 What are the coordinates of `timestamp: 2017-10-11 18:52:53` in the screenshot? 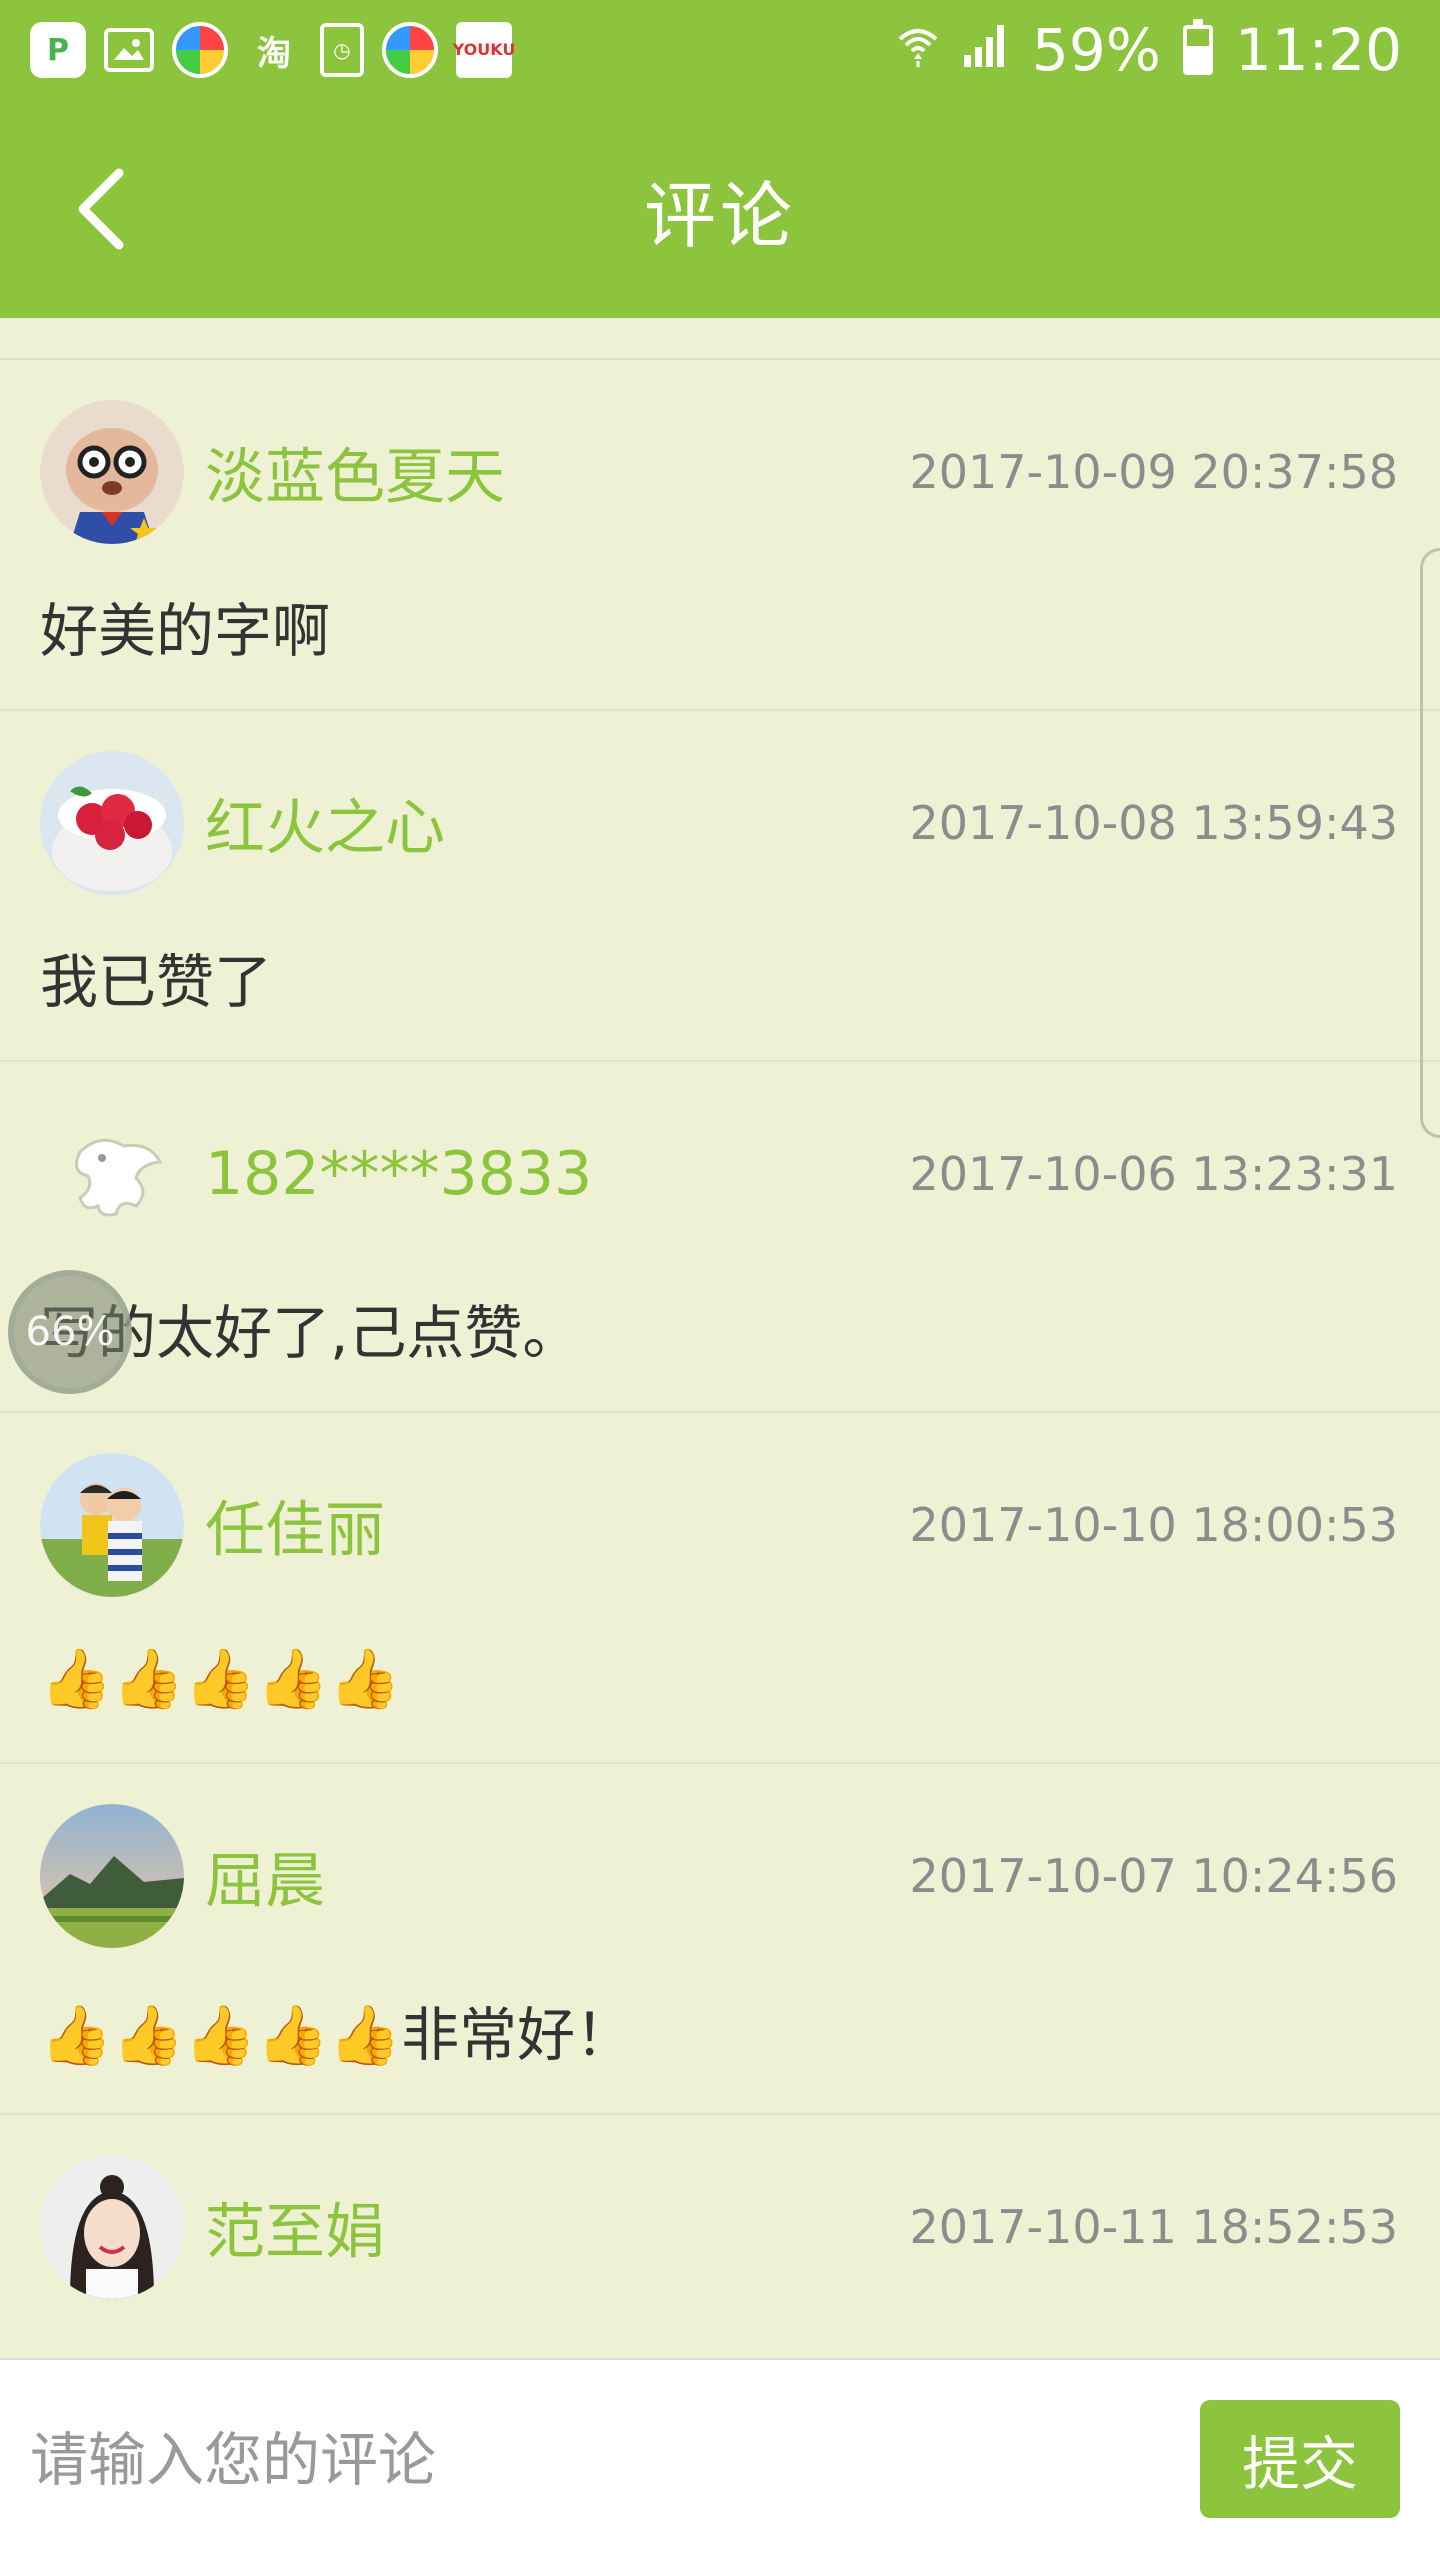 It's located at (1153, 2227).